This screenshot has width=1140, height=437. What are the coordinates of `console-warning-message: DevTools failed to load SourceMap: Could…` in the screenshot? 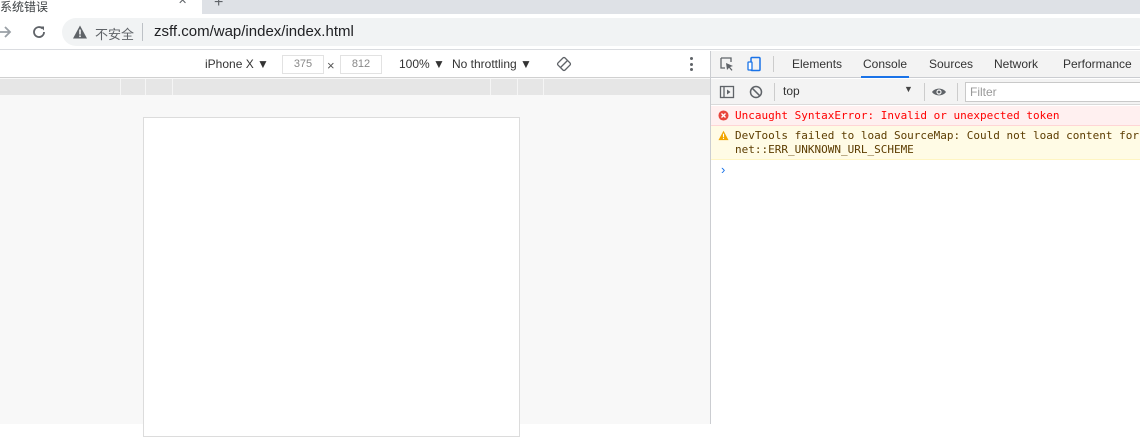 It's located at (925, 143).